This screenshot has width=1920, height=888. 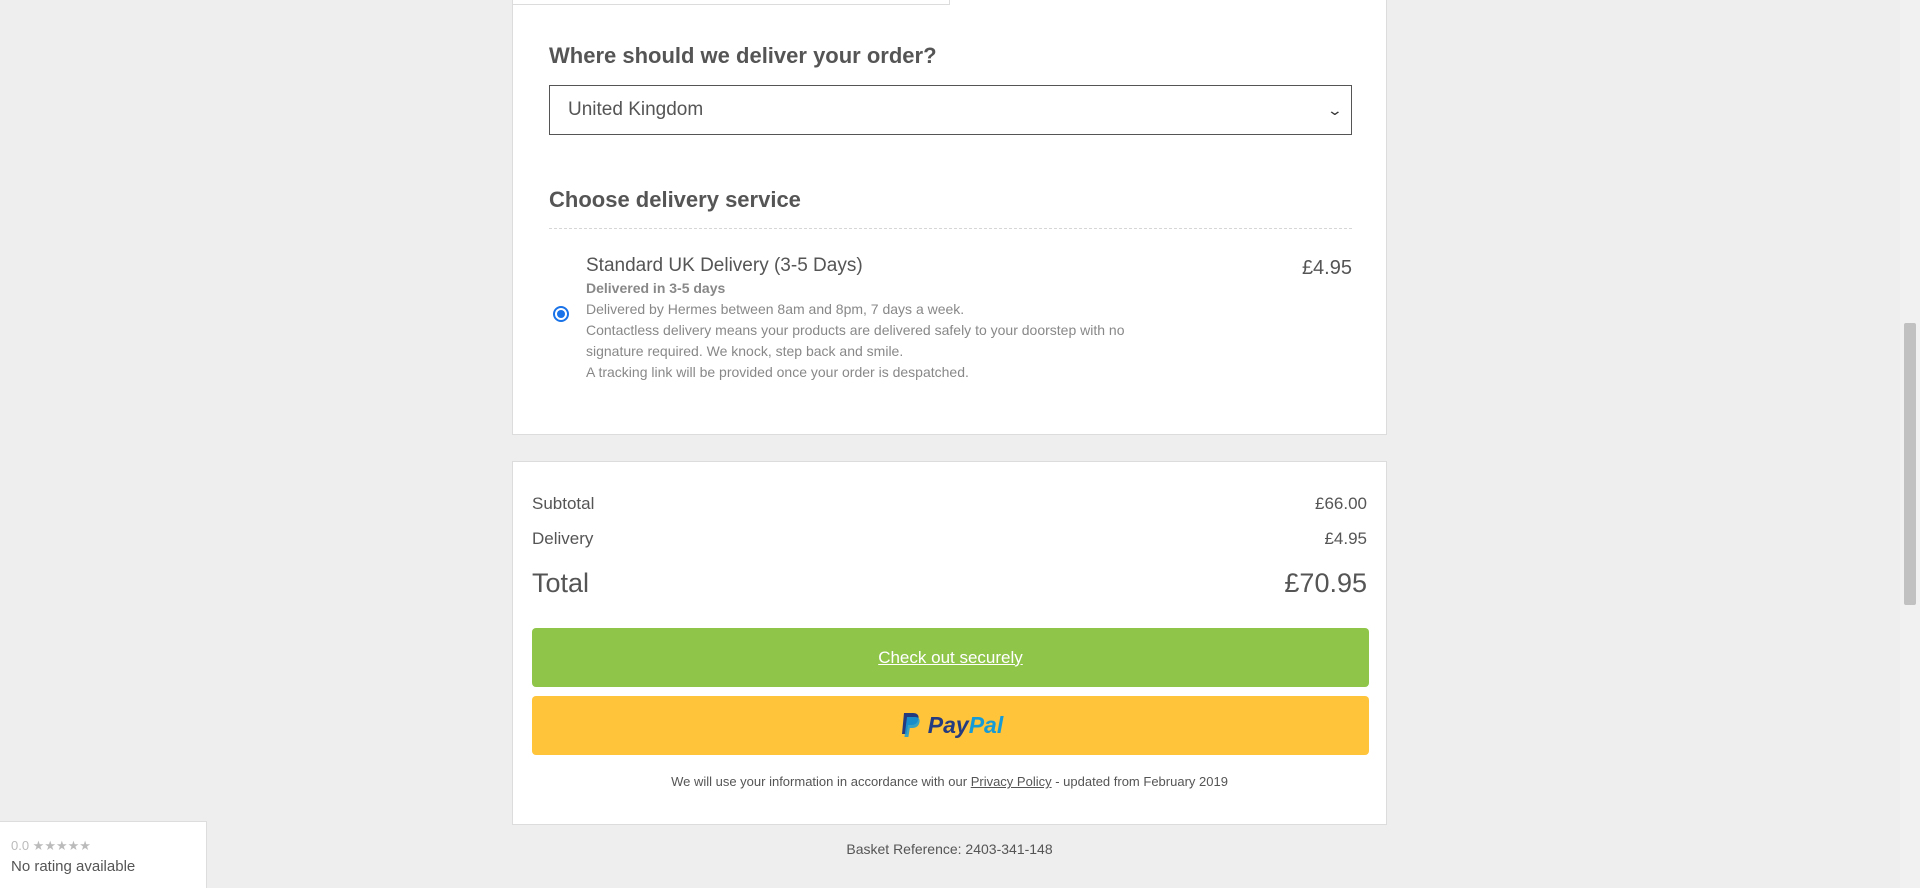 What do you see at coordinates (561, 583) in the screenshot?
I see `total-label: Total` at bounding box center [561, 583].